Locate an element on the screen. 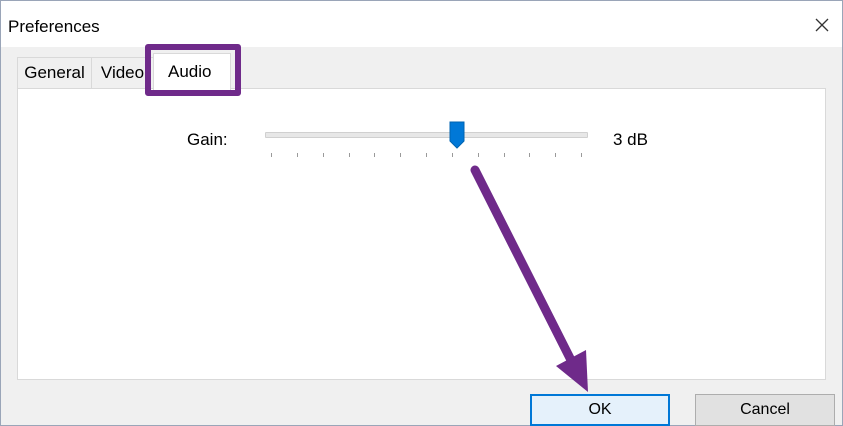 This screenshot has height=426, width=843. close-icon is located at coordinates (822, 25).